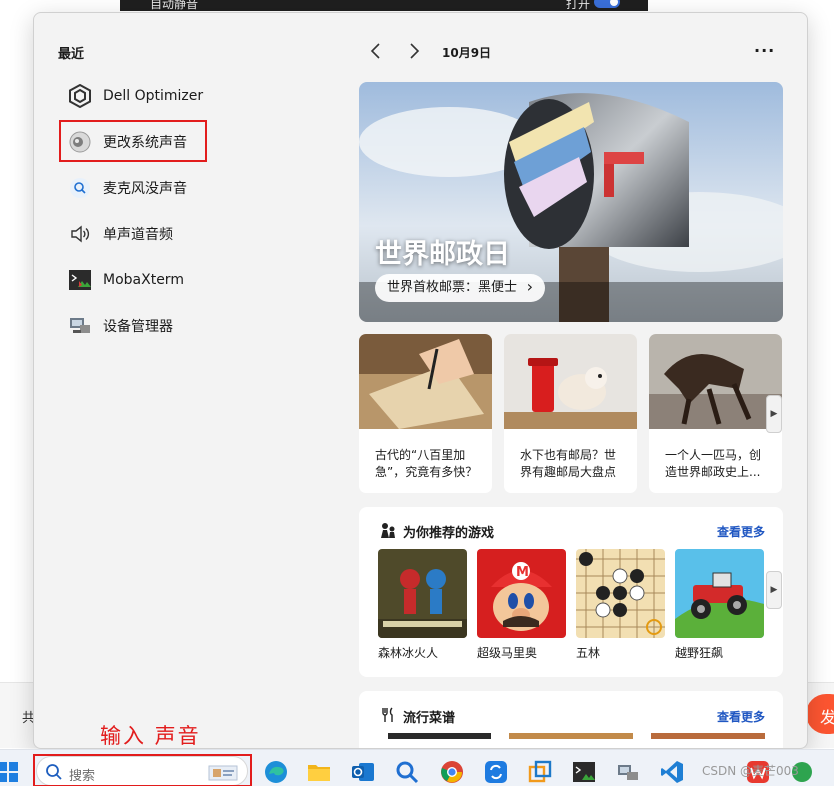 The height and width of the screenshot is (786, 834). I want to click on news-card-caption: 古代的“八百里加急”，究竟有多快？, so click(426, 463).